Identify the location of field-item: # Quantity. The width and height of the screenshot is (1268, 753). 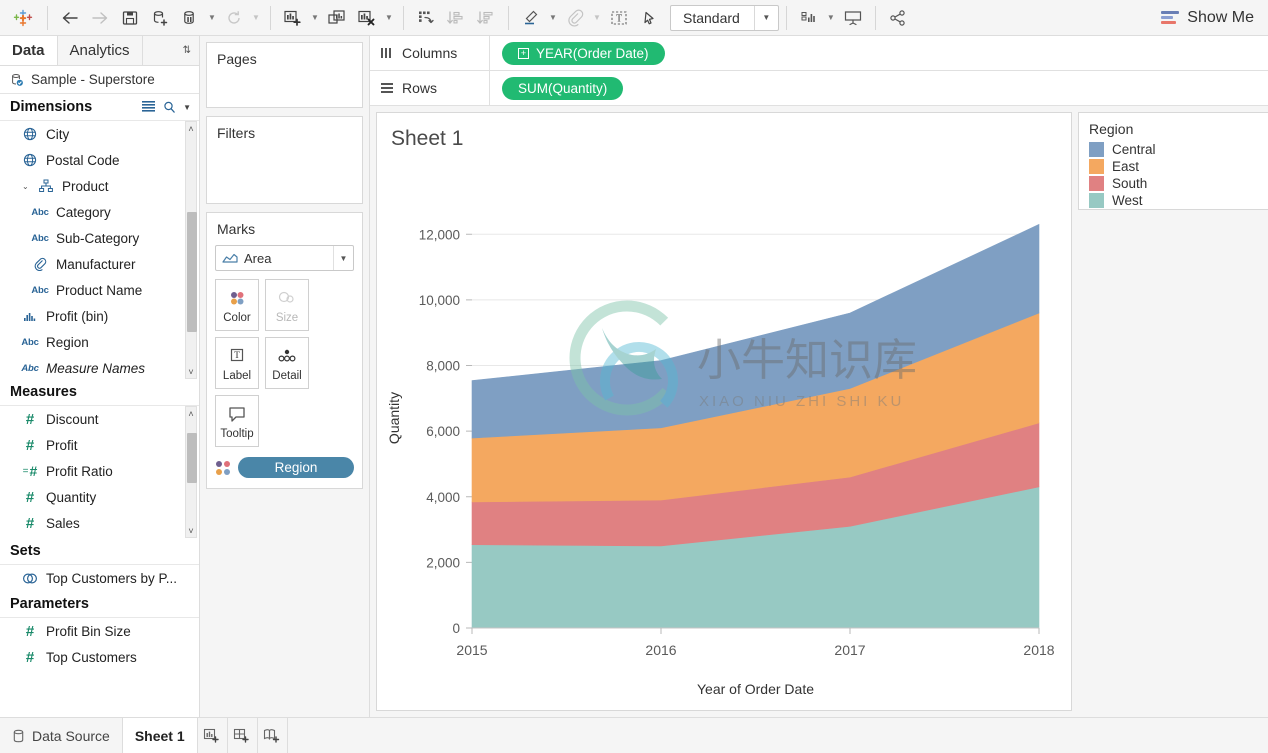
(99, 497).